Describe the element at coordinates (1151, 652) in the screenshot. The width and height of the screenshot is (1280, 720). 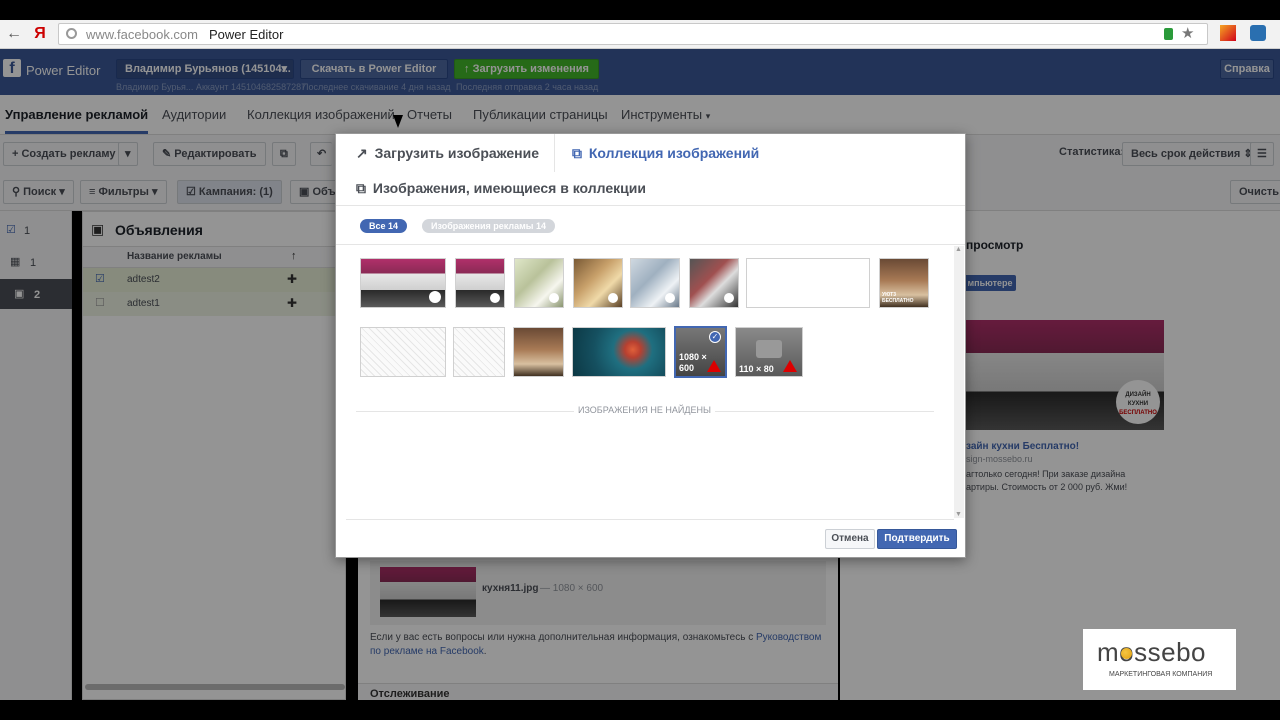
I see `brand-name: mossebo` at that location.